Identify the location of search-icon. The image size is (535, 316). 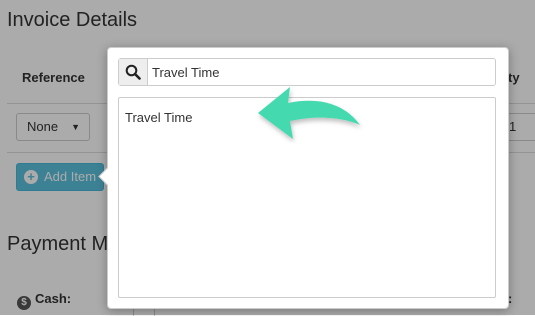
(133, 72).